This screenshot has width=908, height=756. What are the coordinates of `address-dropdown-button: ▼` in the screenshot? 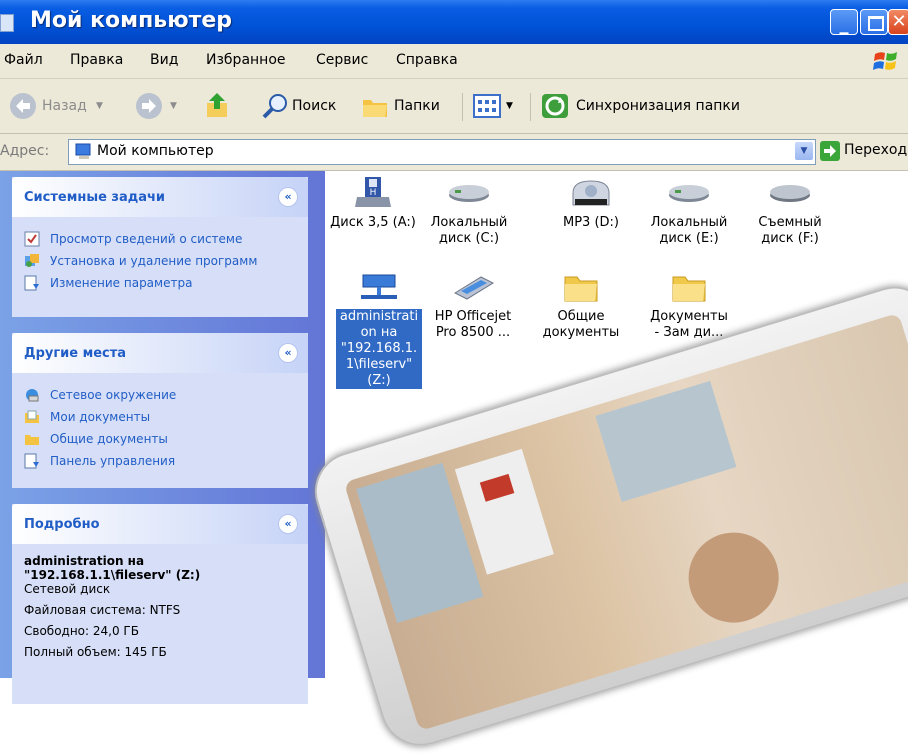 It's located at (804, 151).